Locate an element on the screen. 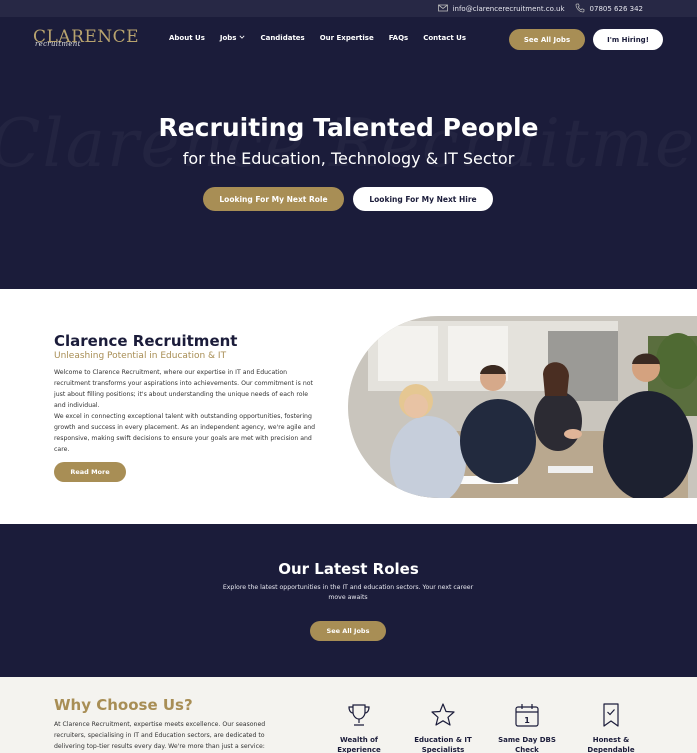 Image resolution: width=697 pixels, height=753 pixels. feature-dbs: 1 Same Day DBS Check is located at coordinates (527, 727).